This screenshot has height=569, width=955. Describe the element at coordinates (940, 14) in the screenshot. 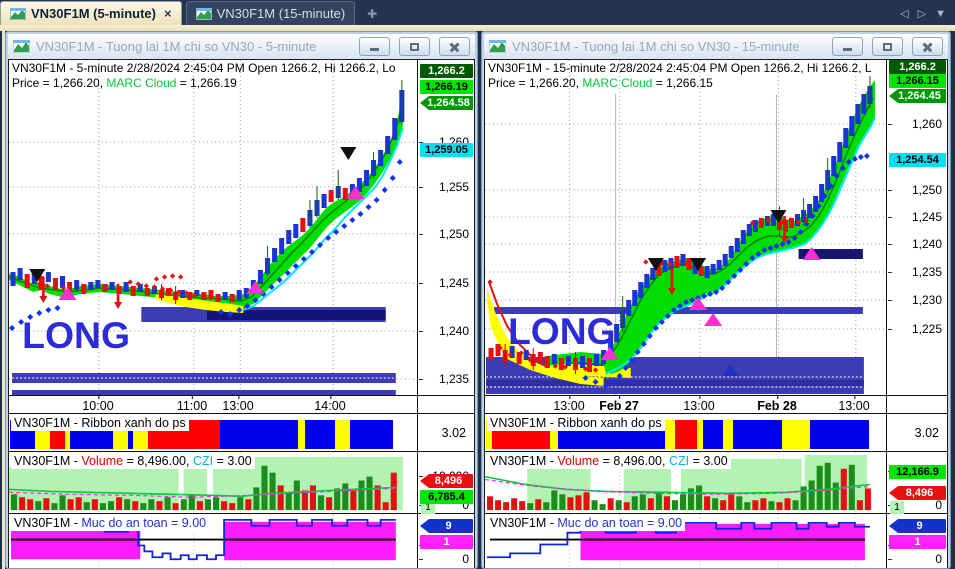

I see `window-menu-icon: ▼` at that location.